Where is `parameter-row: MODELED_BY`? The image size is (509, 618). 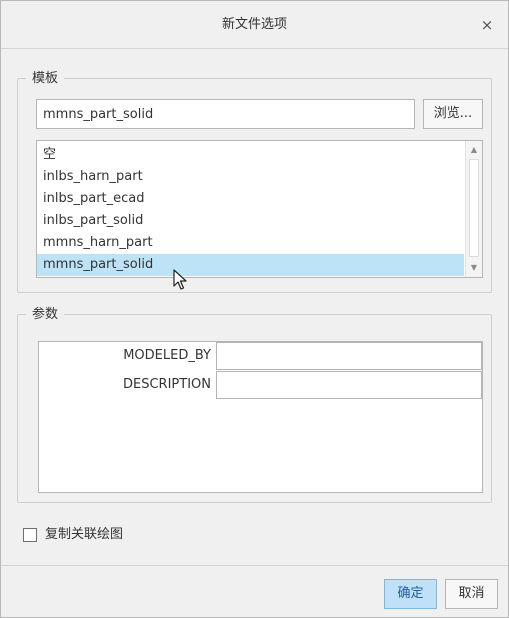 parameter-row: MODELED_BY is located at coordinates (260, 356).